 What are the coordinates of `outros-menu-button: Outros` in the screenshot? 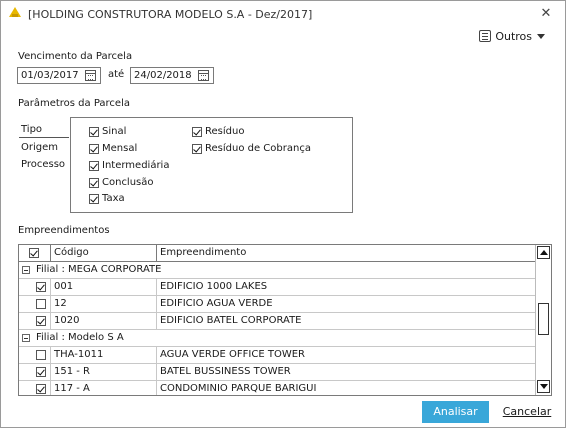 It's located at (512, 37).